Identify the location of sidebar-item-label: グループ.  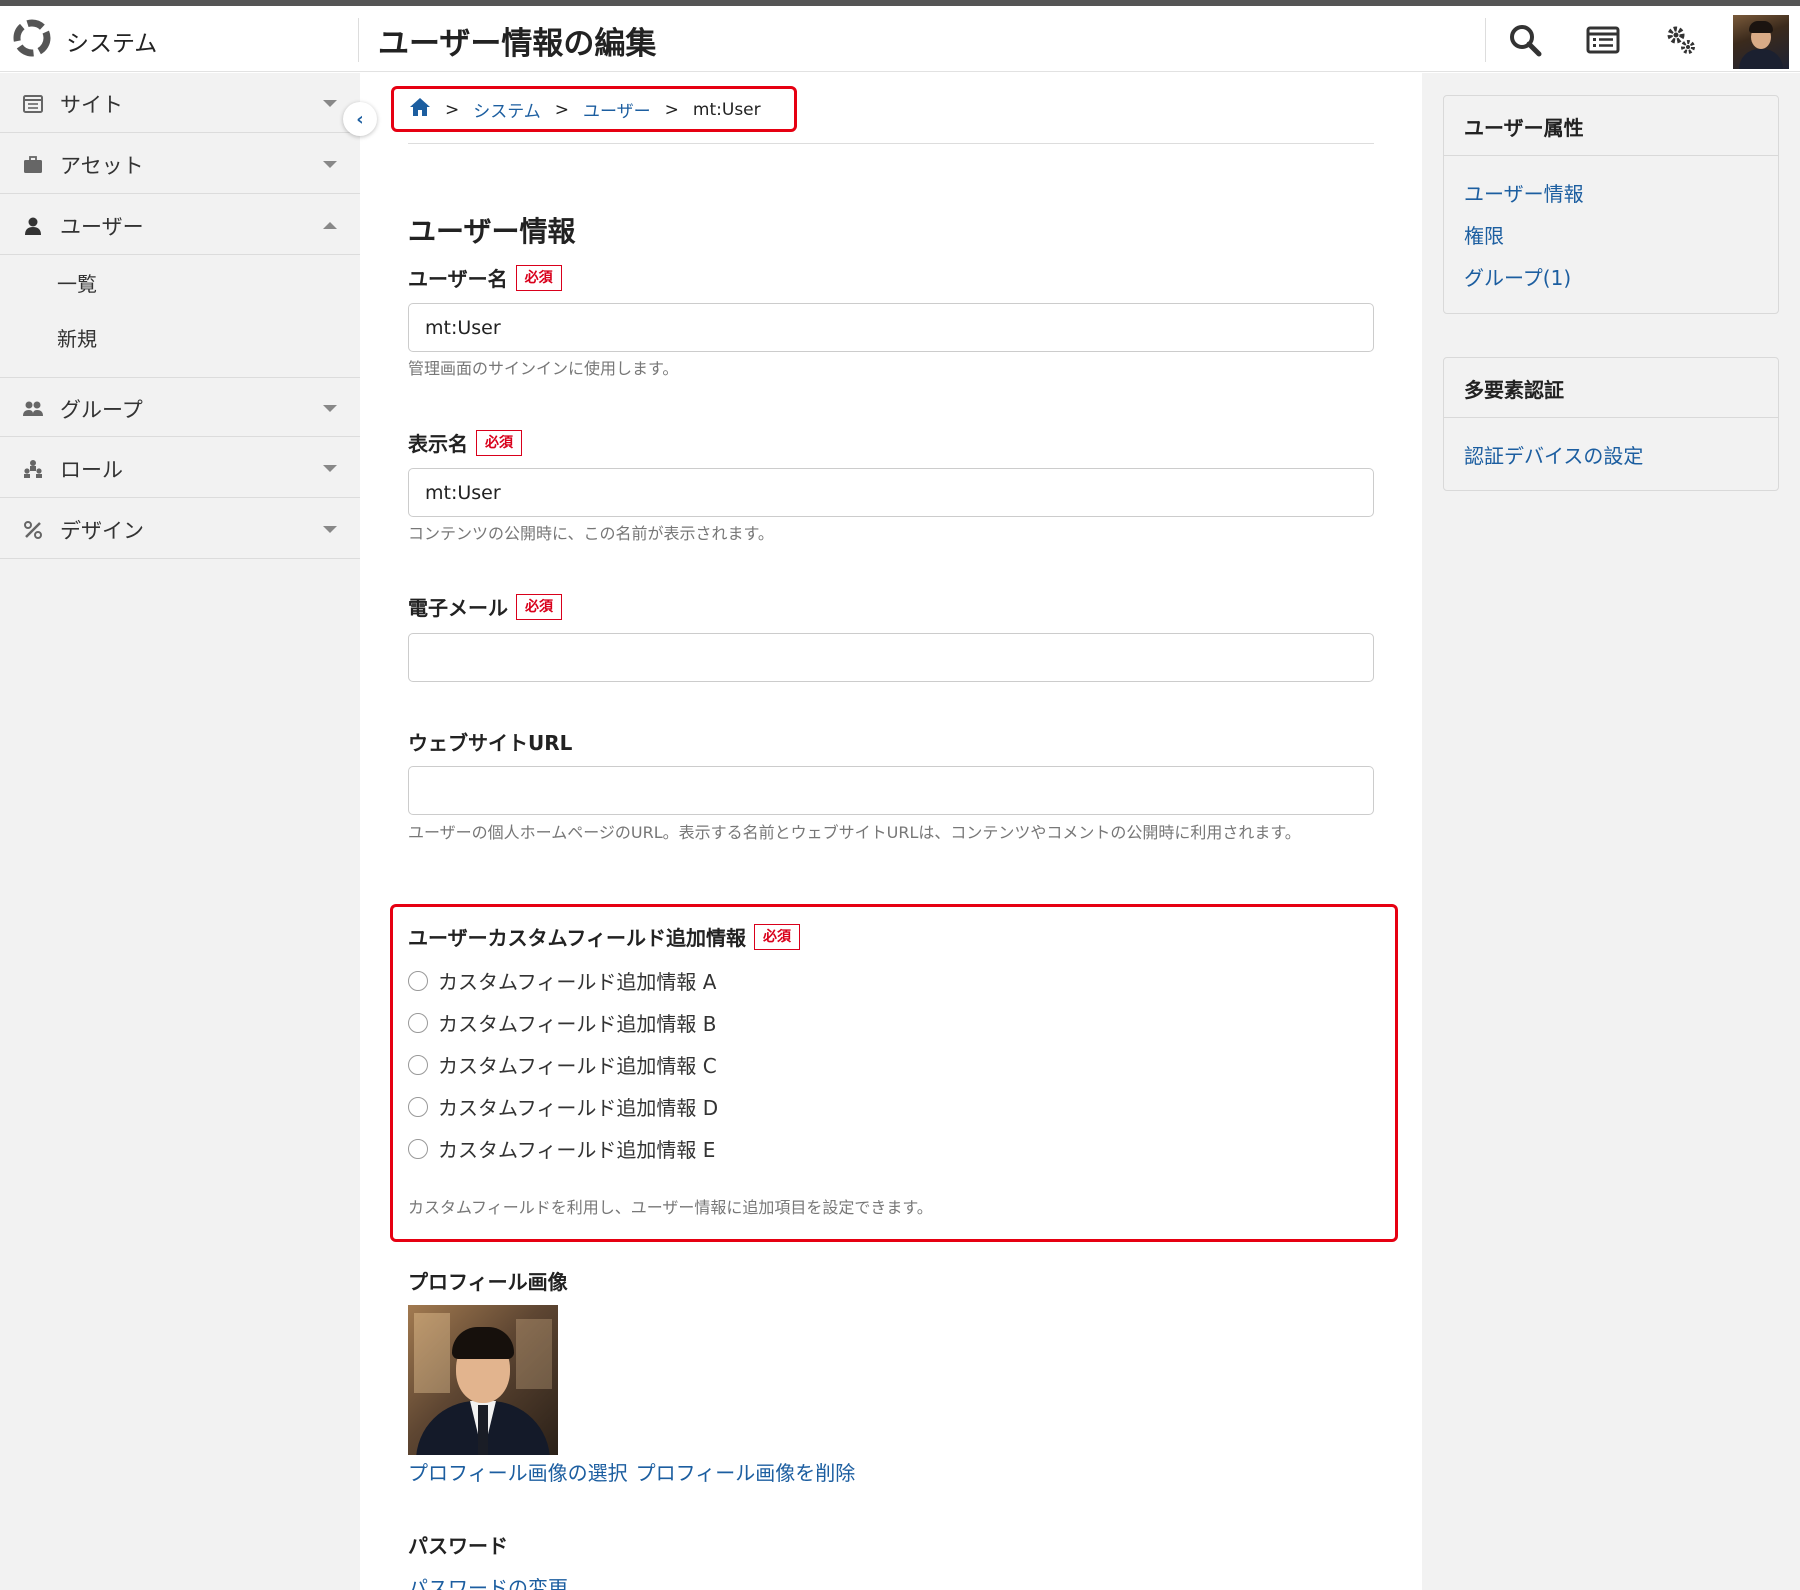
(101, 410).